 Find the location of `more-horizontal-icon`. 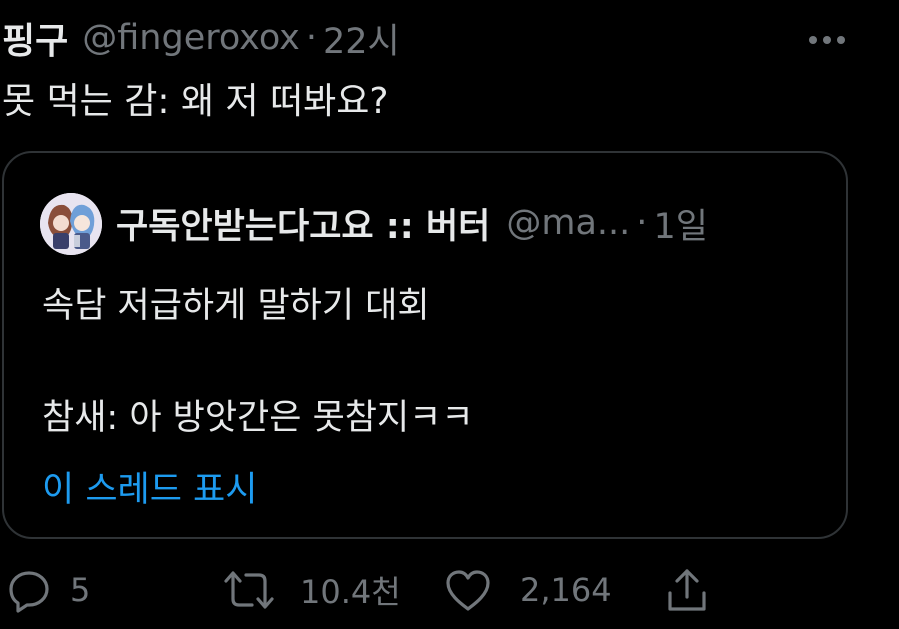

more-horizontal-icon is located at coordinates (827, 40).